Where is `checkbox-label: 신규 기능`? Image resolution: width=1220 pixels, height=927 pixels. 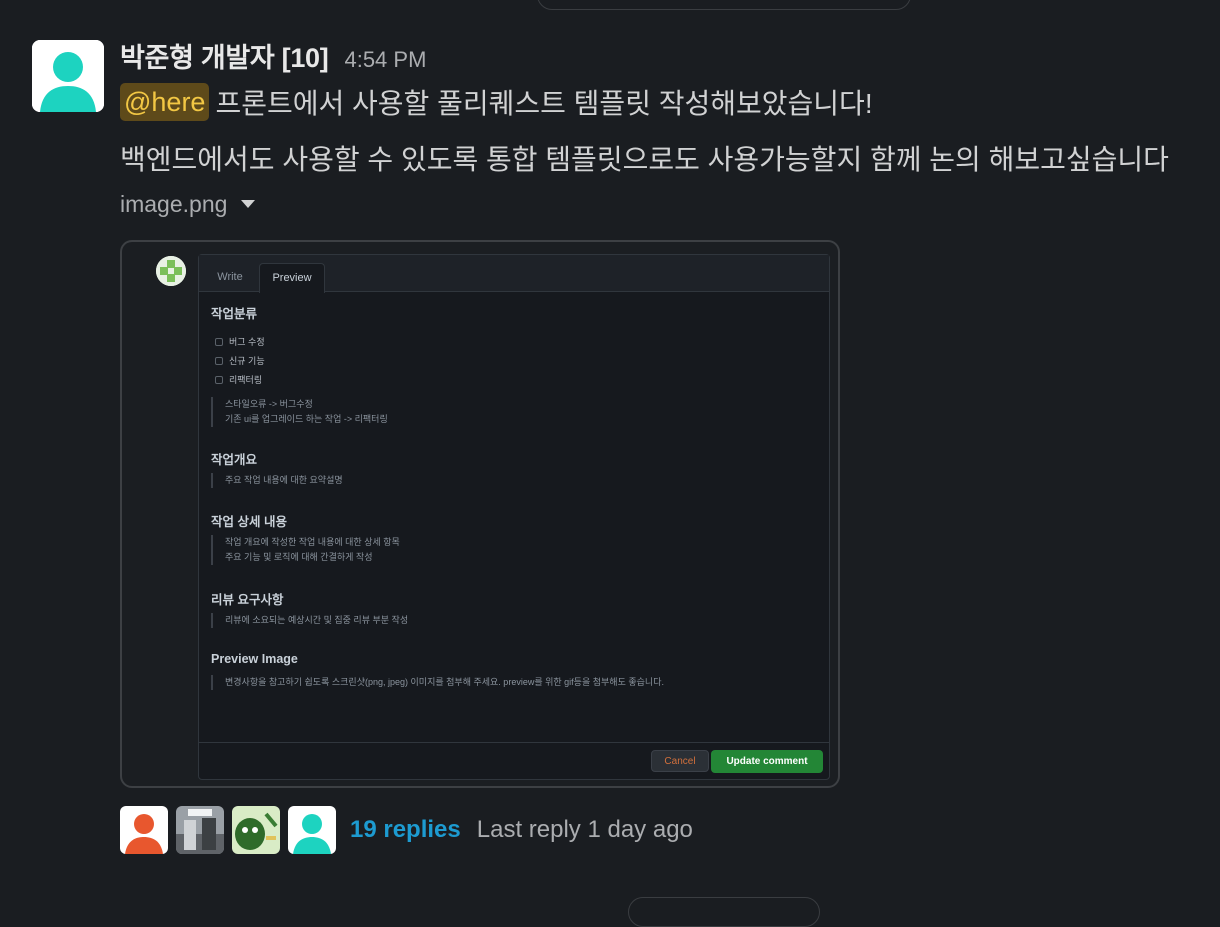 checkbox-label: 신규 기능 is located at coordinates (247, 361).